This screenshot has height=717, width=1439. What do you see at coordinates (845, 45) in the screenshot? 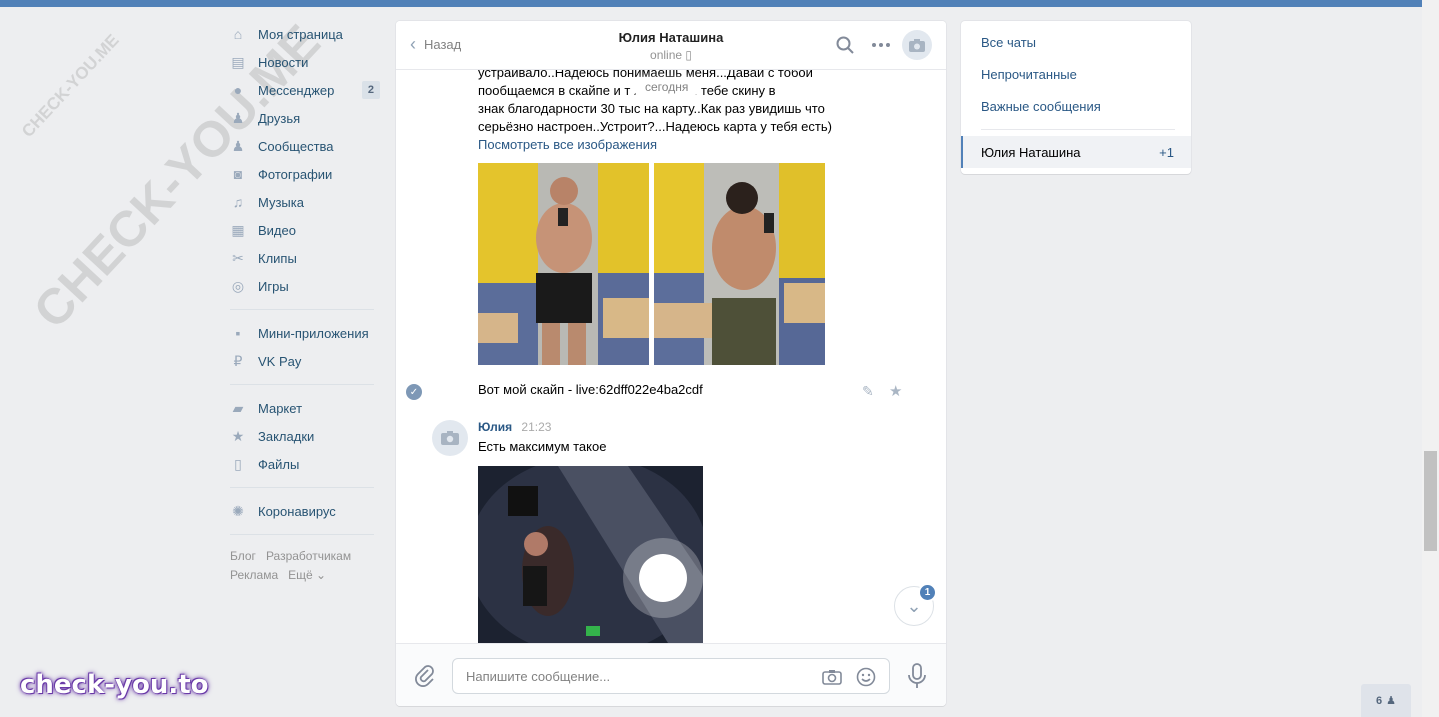
I see `search-icon` at bounding box center [845, 45].